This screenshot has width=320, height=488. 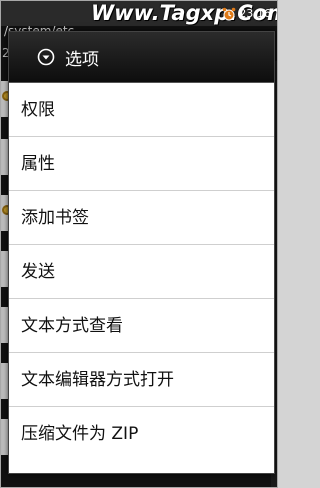 I want to click on menu-item-properties: 属性, so click(x=141, y=164).